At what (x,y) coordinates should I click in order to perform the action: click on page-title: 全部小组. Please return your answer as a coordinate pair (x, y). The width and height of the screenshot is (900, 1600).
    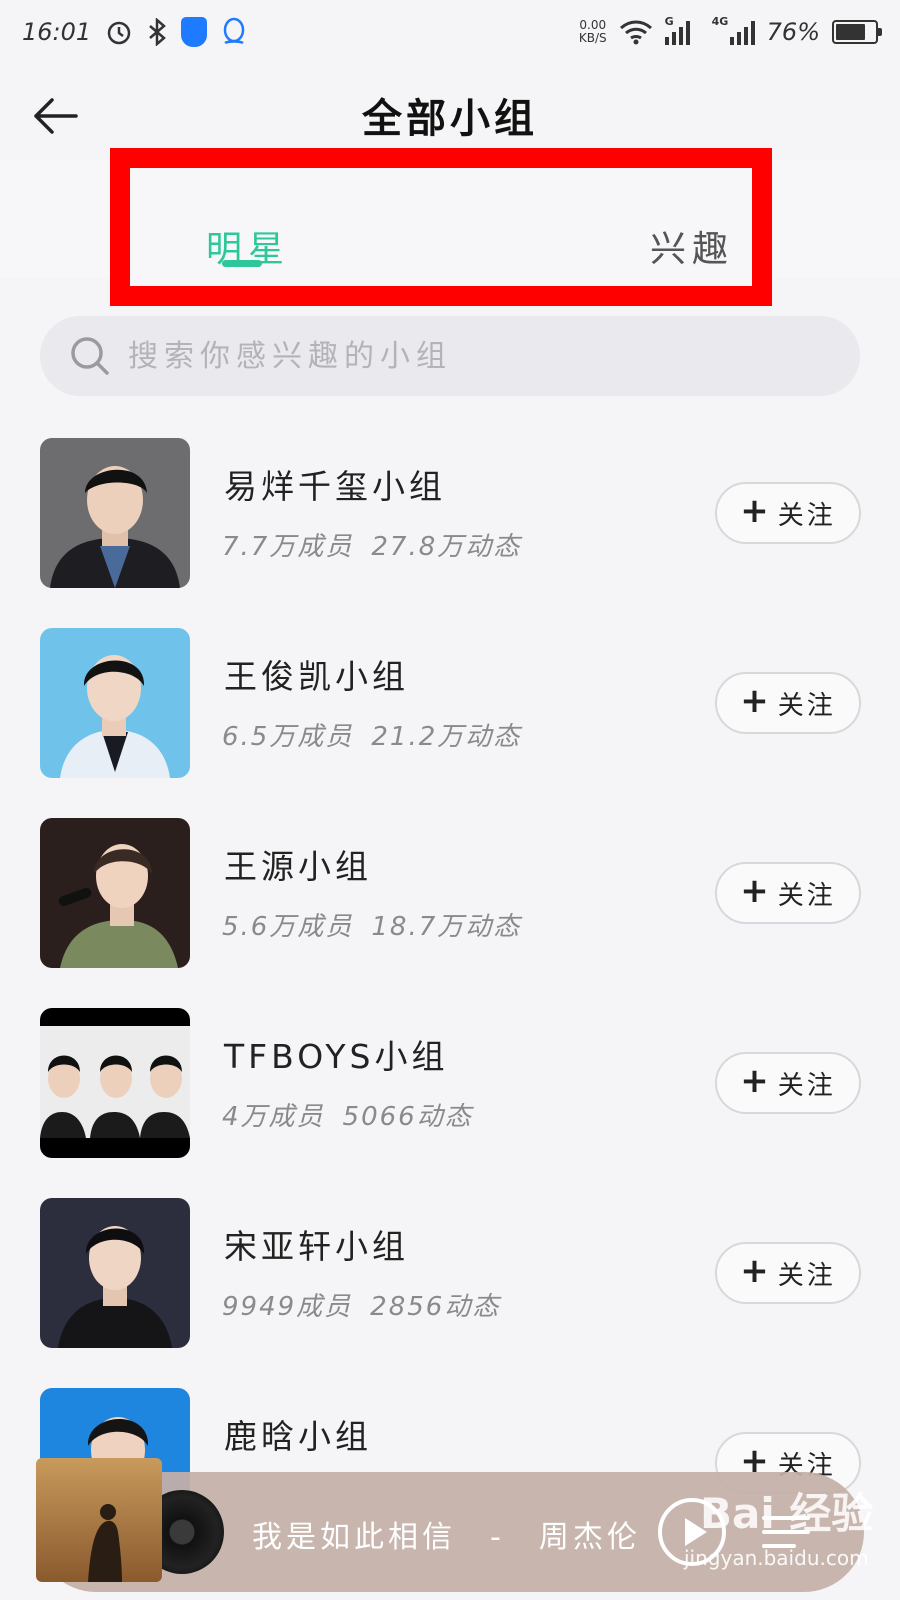
    Looking at the image, I should click on (450, 119).